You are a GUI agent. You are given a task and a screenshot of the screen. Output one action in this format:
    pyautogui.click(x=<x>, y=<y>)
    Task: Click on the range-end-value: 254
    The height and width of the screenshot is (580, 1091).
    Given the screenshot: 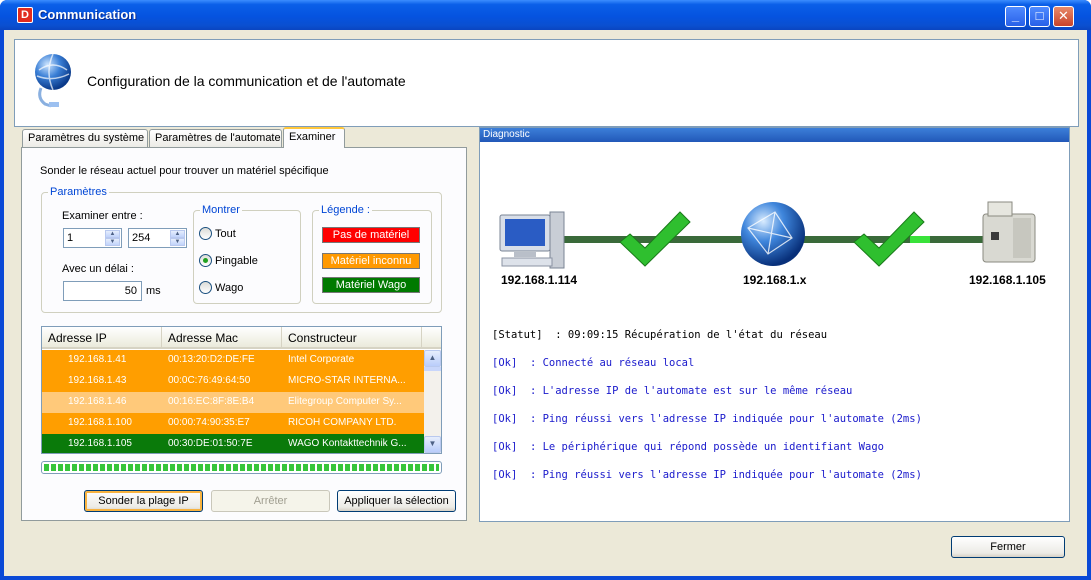 What is the action you would take?
    pyautogui.click(x=141, y=238)
    